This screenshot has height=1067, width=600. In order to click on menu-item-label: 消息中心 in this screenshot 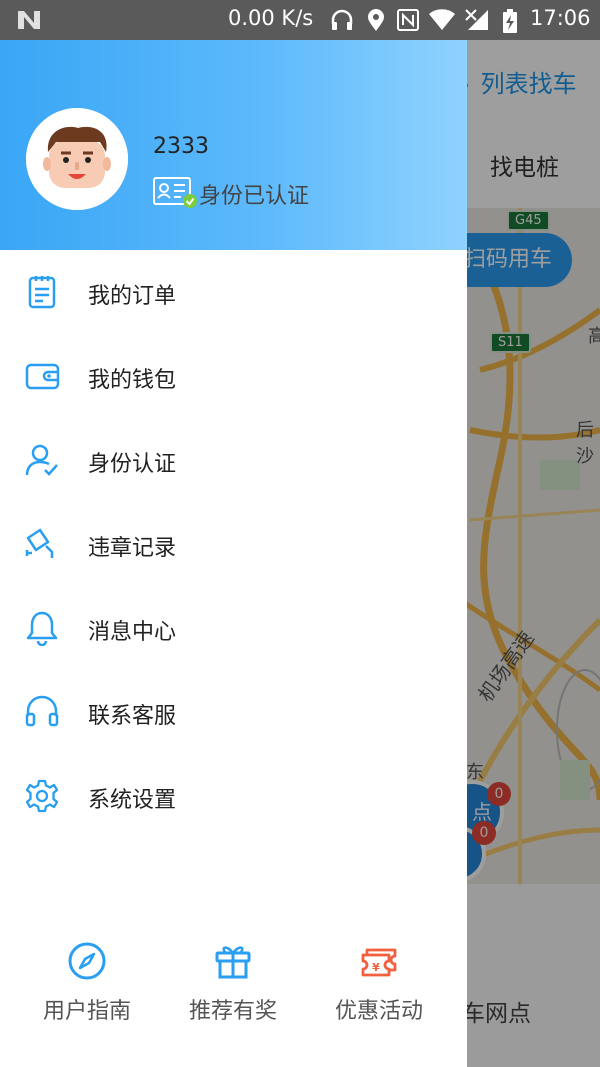, I will do `click(132, 632)`.